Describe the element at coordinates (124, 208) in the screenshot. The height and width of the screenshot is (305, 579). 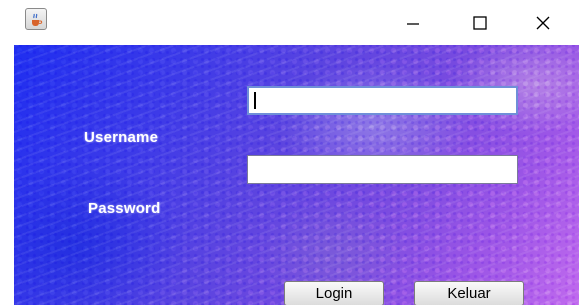
I see `password-label: Password` at that location.